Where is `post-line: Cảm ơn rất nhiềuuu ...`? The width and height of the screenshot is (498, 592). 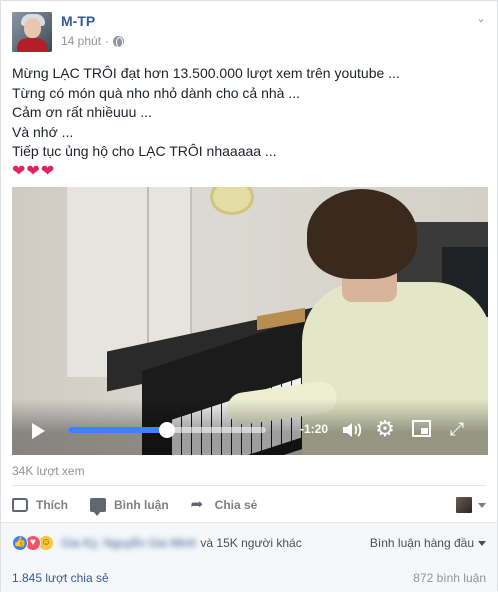
post-line: Cảm ơn rất nhiềuuu ... is located at coordinates (82, 112).